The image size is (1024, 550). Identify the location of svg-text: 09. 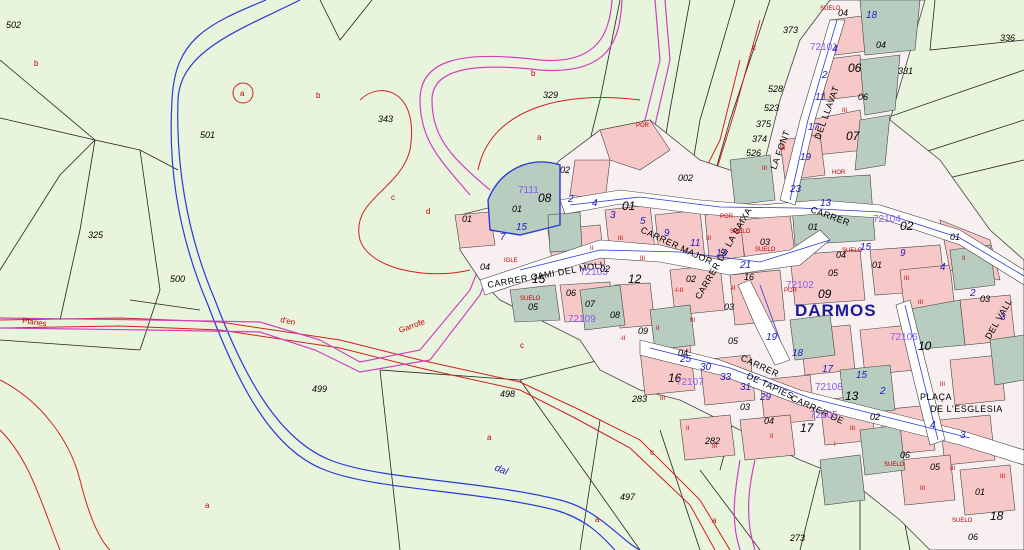
(825, 294).